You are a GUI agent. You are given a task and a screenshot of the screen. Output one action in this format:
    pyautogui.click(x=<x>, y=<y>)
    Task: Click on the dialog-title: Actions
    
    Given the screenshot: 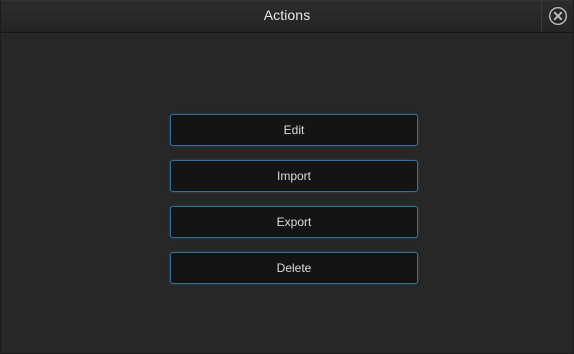 What is the action you would take?
    pyautogui.click(x=287, y=15)
    